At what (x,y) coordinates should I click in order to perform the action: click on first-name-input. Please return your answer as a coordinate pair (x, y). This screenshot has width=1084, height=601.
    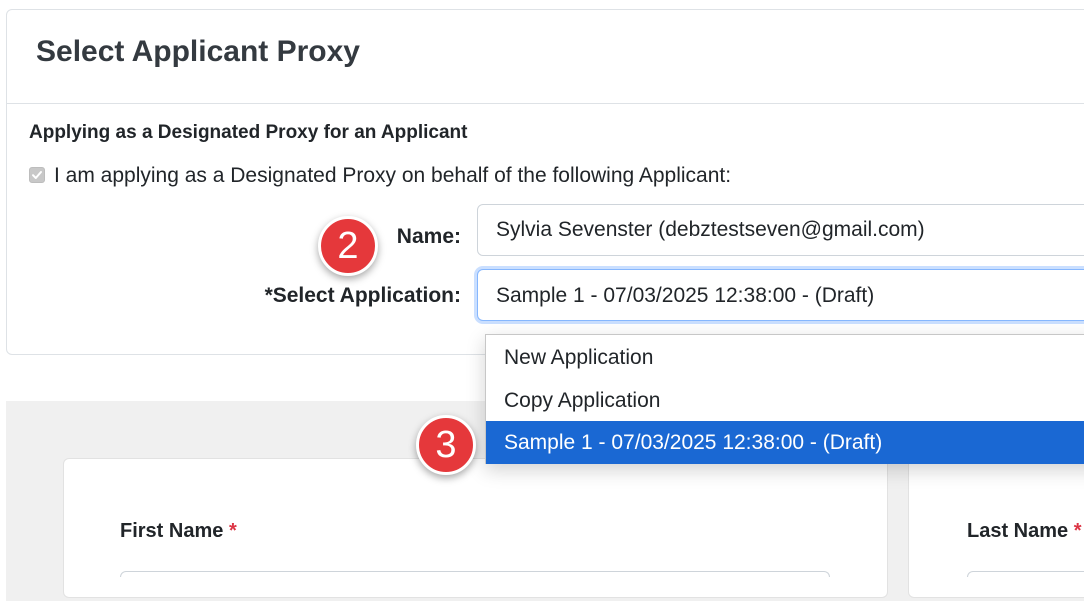
    Looking at the image, I should click on (475, 574).